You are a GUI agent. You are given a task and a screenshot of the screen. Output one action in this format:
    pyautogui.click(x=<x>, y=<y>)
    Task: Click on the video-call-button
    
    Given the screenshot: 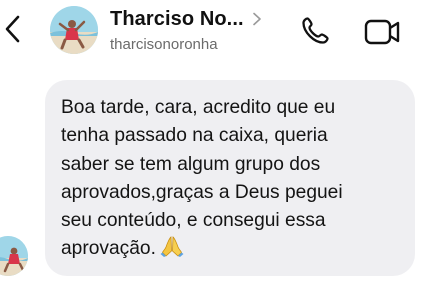 What is the action you would take?
    pyautogui.click(x=382, y=31)
    